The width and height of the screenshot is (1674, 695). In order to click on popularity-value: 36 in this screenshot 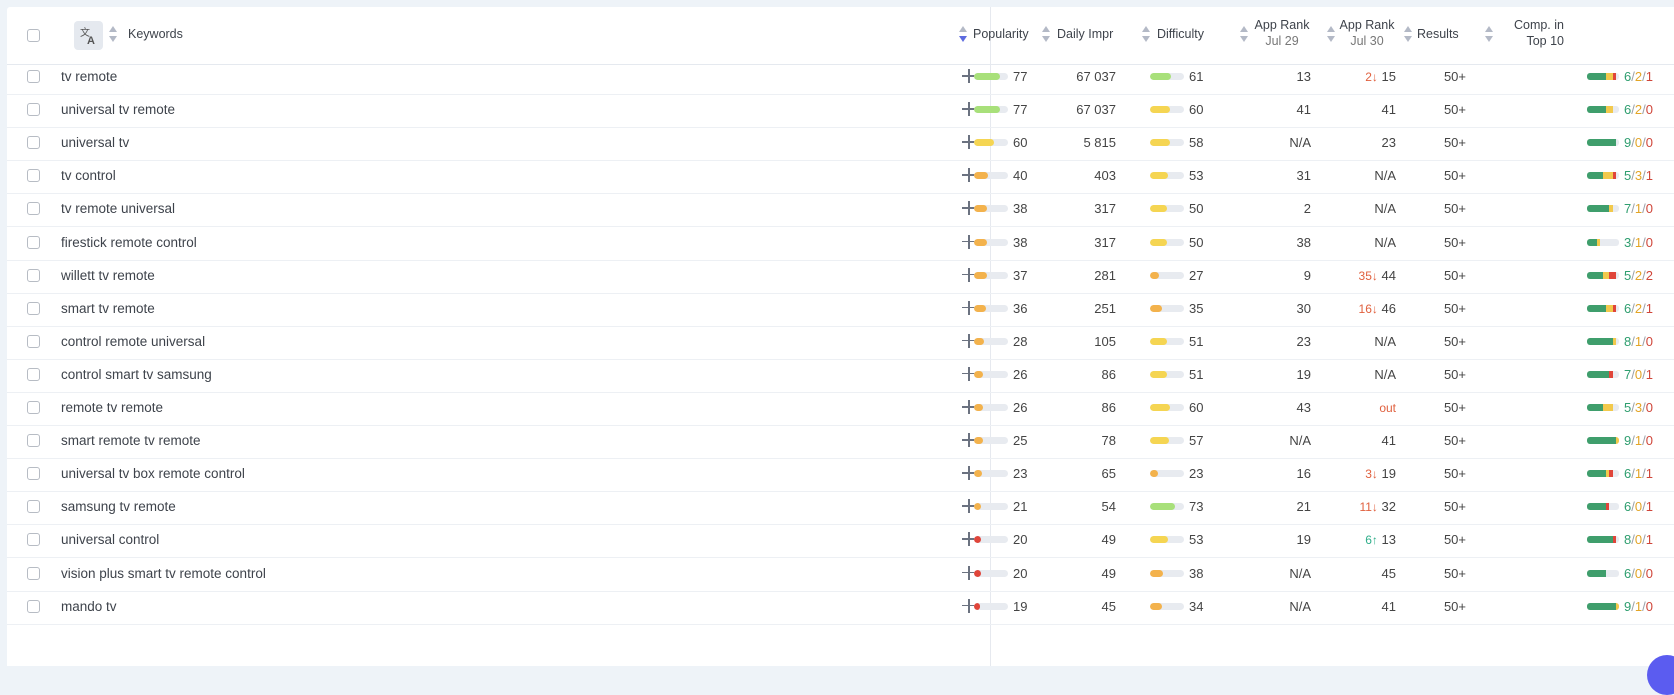, I will do `click(1020, 308)`.